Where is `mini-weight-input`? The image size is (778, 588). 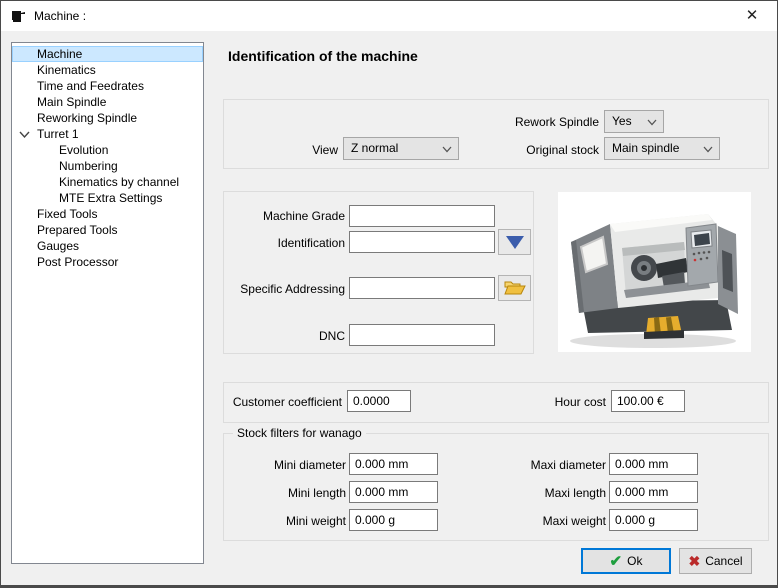 mini-weight-input is located at coordinates (393, 520).